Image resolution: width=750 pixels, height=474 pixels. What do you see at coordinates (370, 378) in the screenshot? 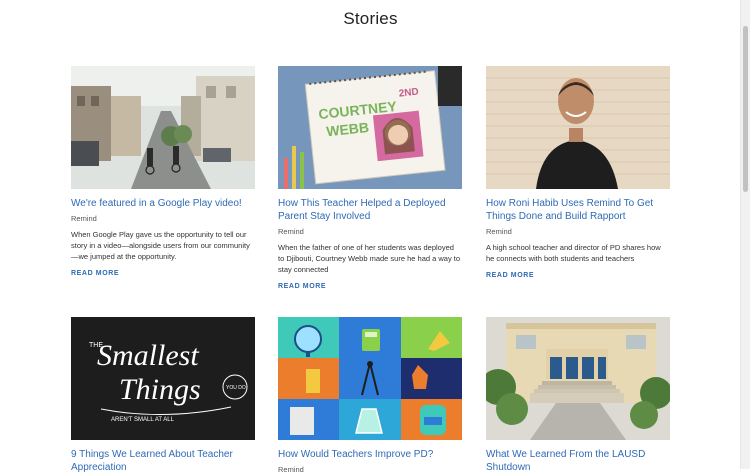
I see `story-image-icon-grid` at bounding box center [370, 378].